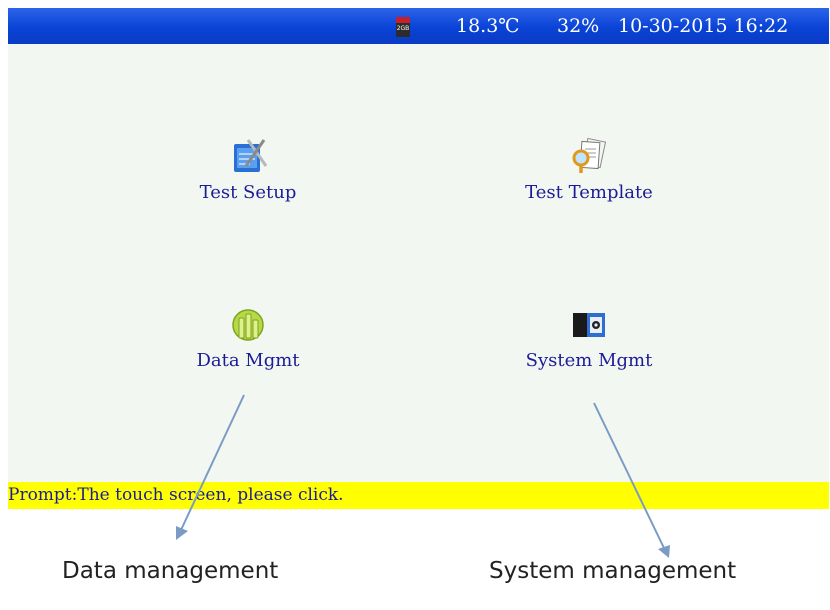  I want to click on arrow-system-management, so click(631, 480).